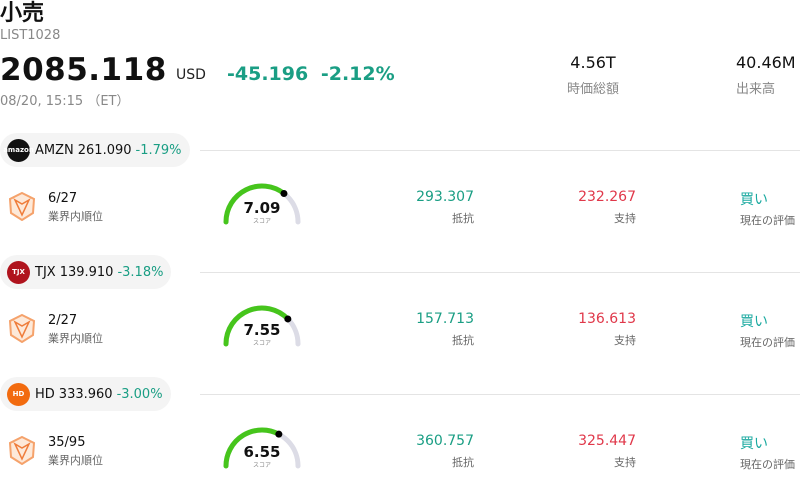 The image size is (800, 488). I want to click on ticker-price: 333.960, so click(85, 394).